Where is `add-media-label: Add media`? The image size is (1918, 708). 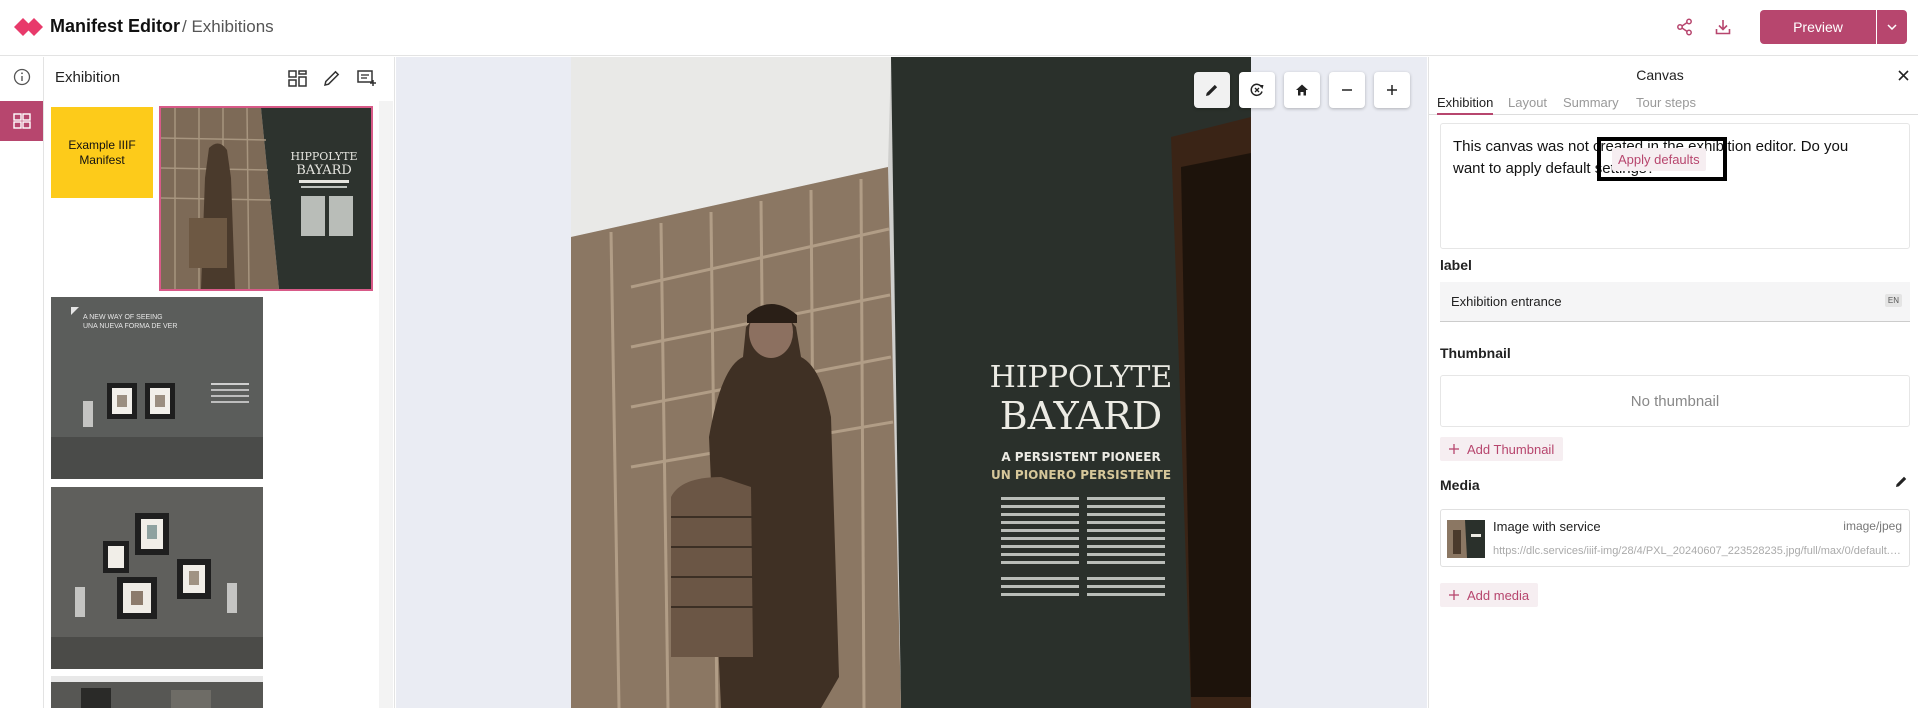
add-media-label: Add media is located at coordinates (1498, 595).